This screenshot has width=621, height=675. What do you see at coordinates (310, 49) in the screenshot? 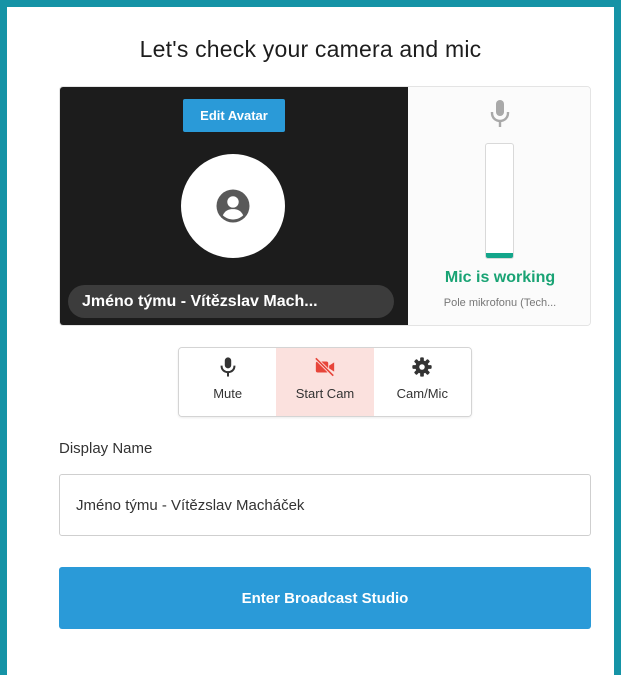
I see `page-title: Let's check your camera and mic` at bounding box center [310, 49].